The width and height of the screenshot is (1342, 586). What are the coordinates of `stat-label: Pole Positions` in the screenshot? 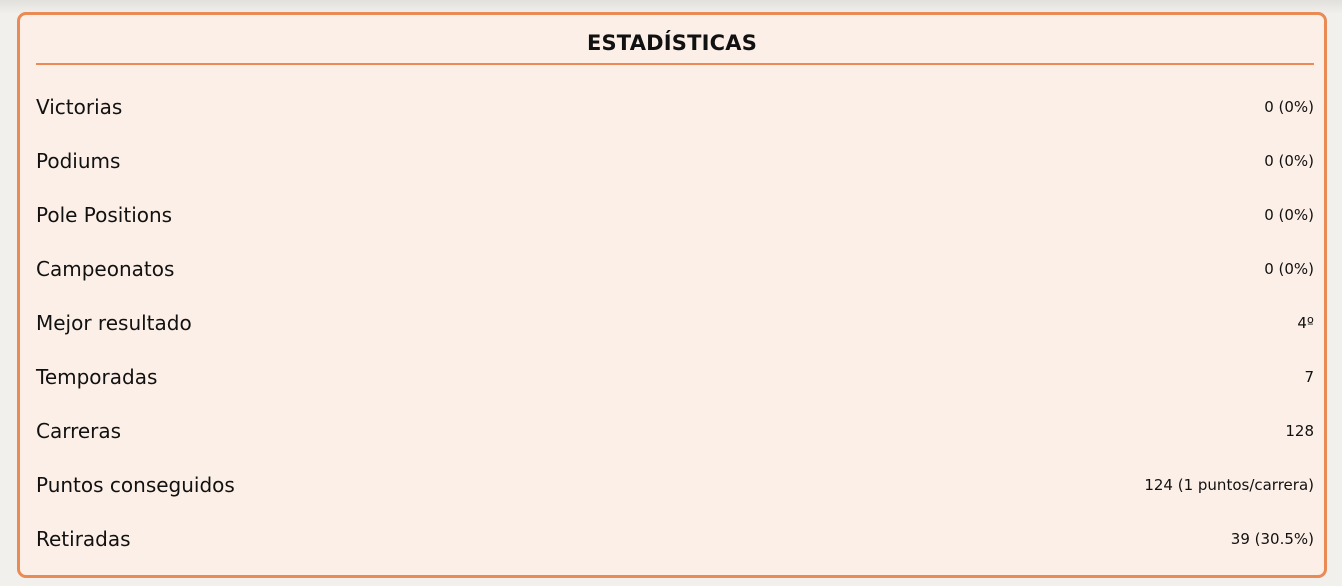 It's located at (104, 215).